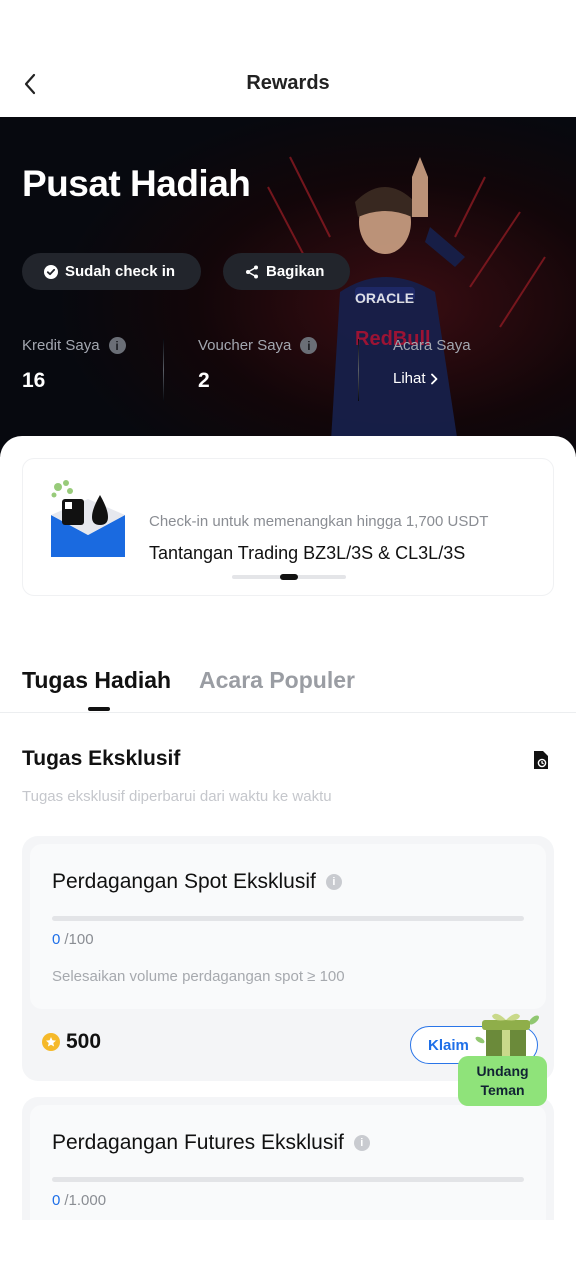  I want to click on tab-reward-tasks: Tugas Hadiah, so click(96, 680).